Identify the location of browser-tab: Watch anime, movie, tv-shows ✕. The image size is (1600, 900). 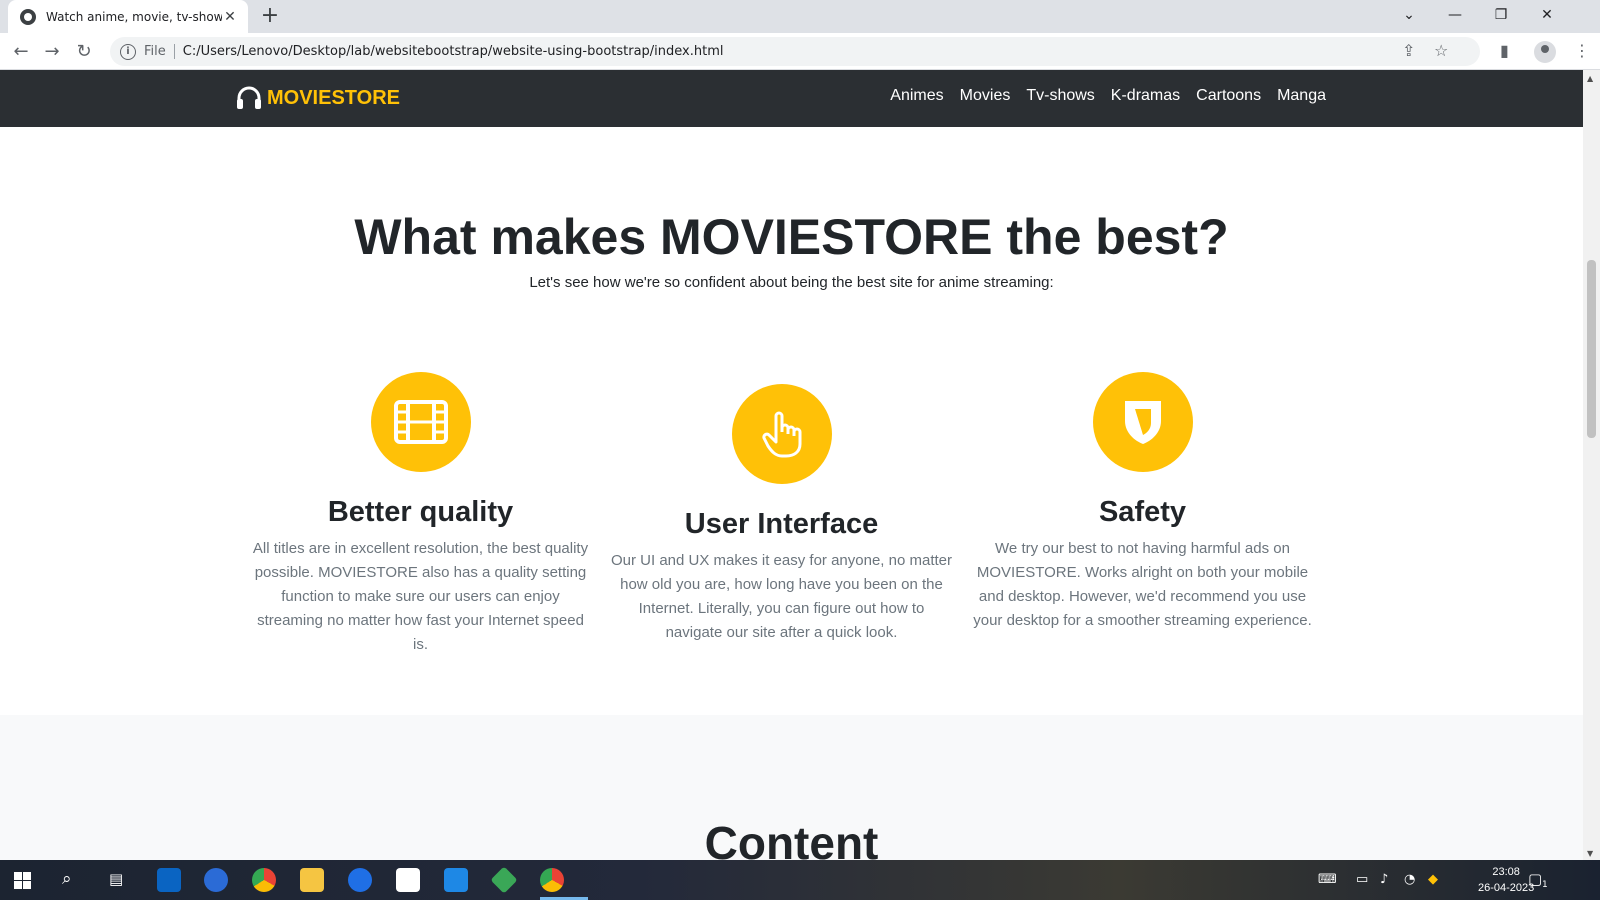
(128, 17).